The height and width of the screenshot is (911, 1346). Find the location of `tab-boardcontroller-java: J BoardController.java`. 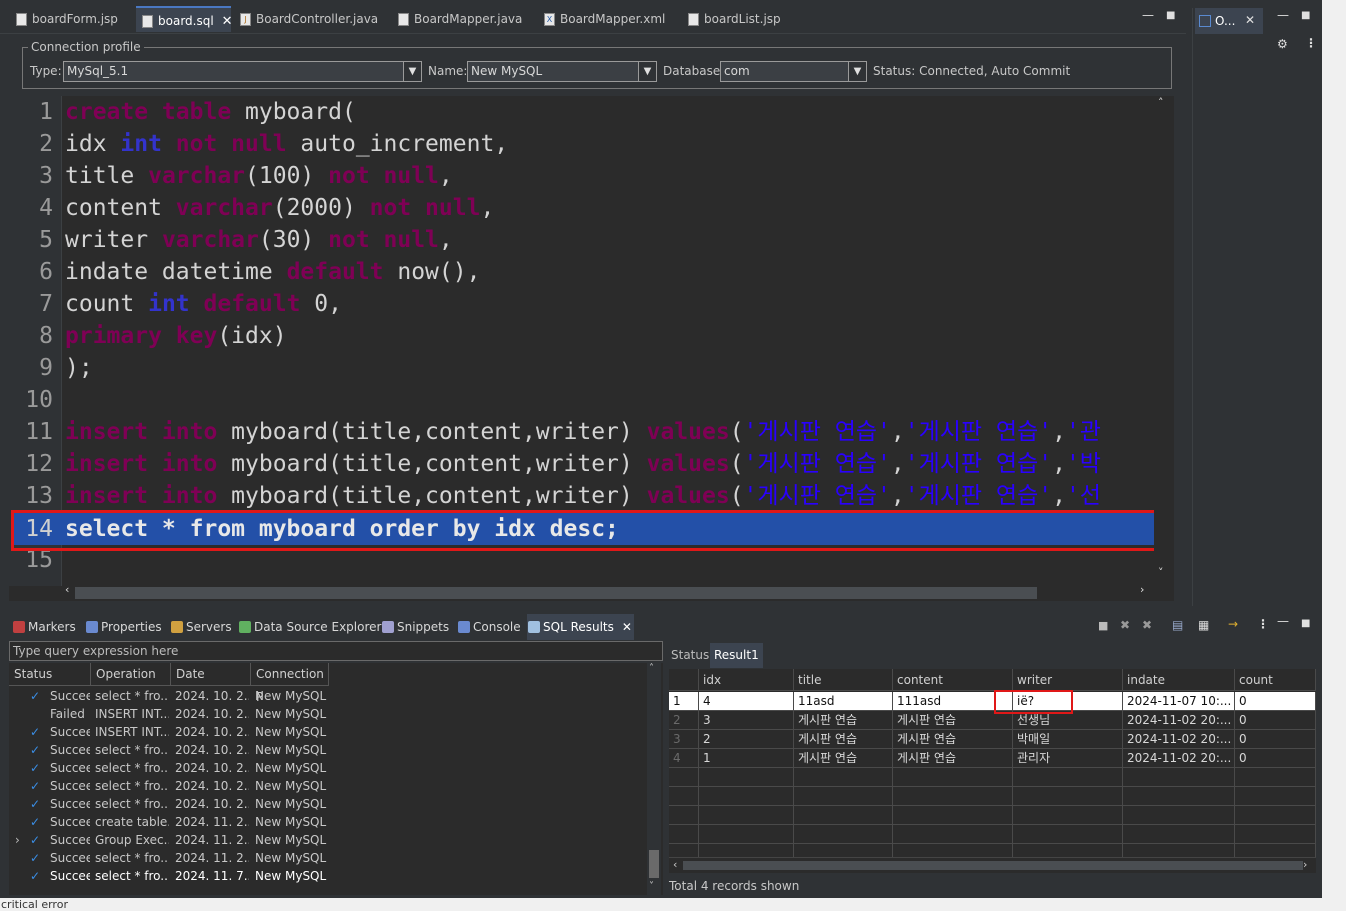

tab-boardcontroller-java: J BoardController.java is located at coordinates (306, 19).